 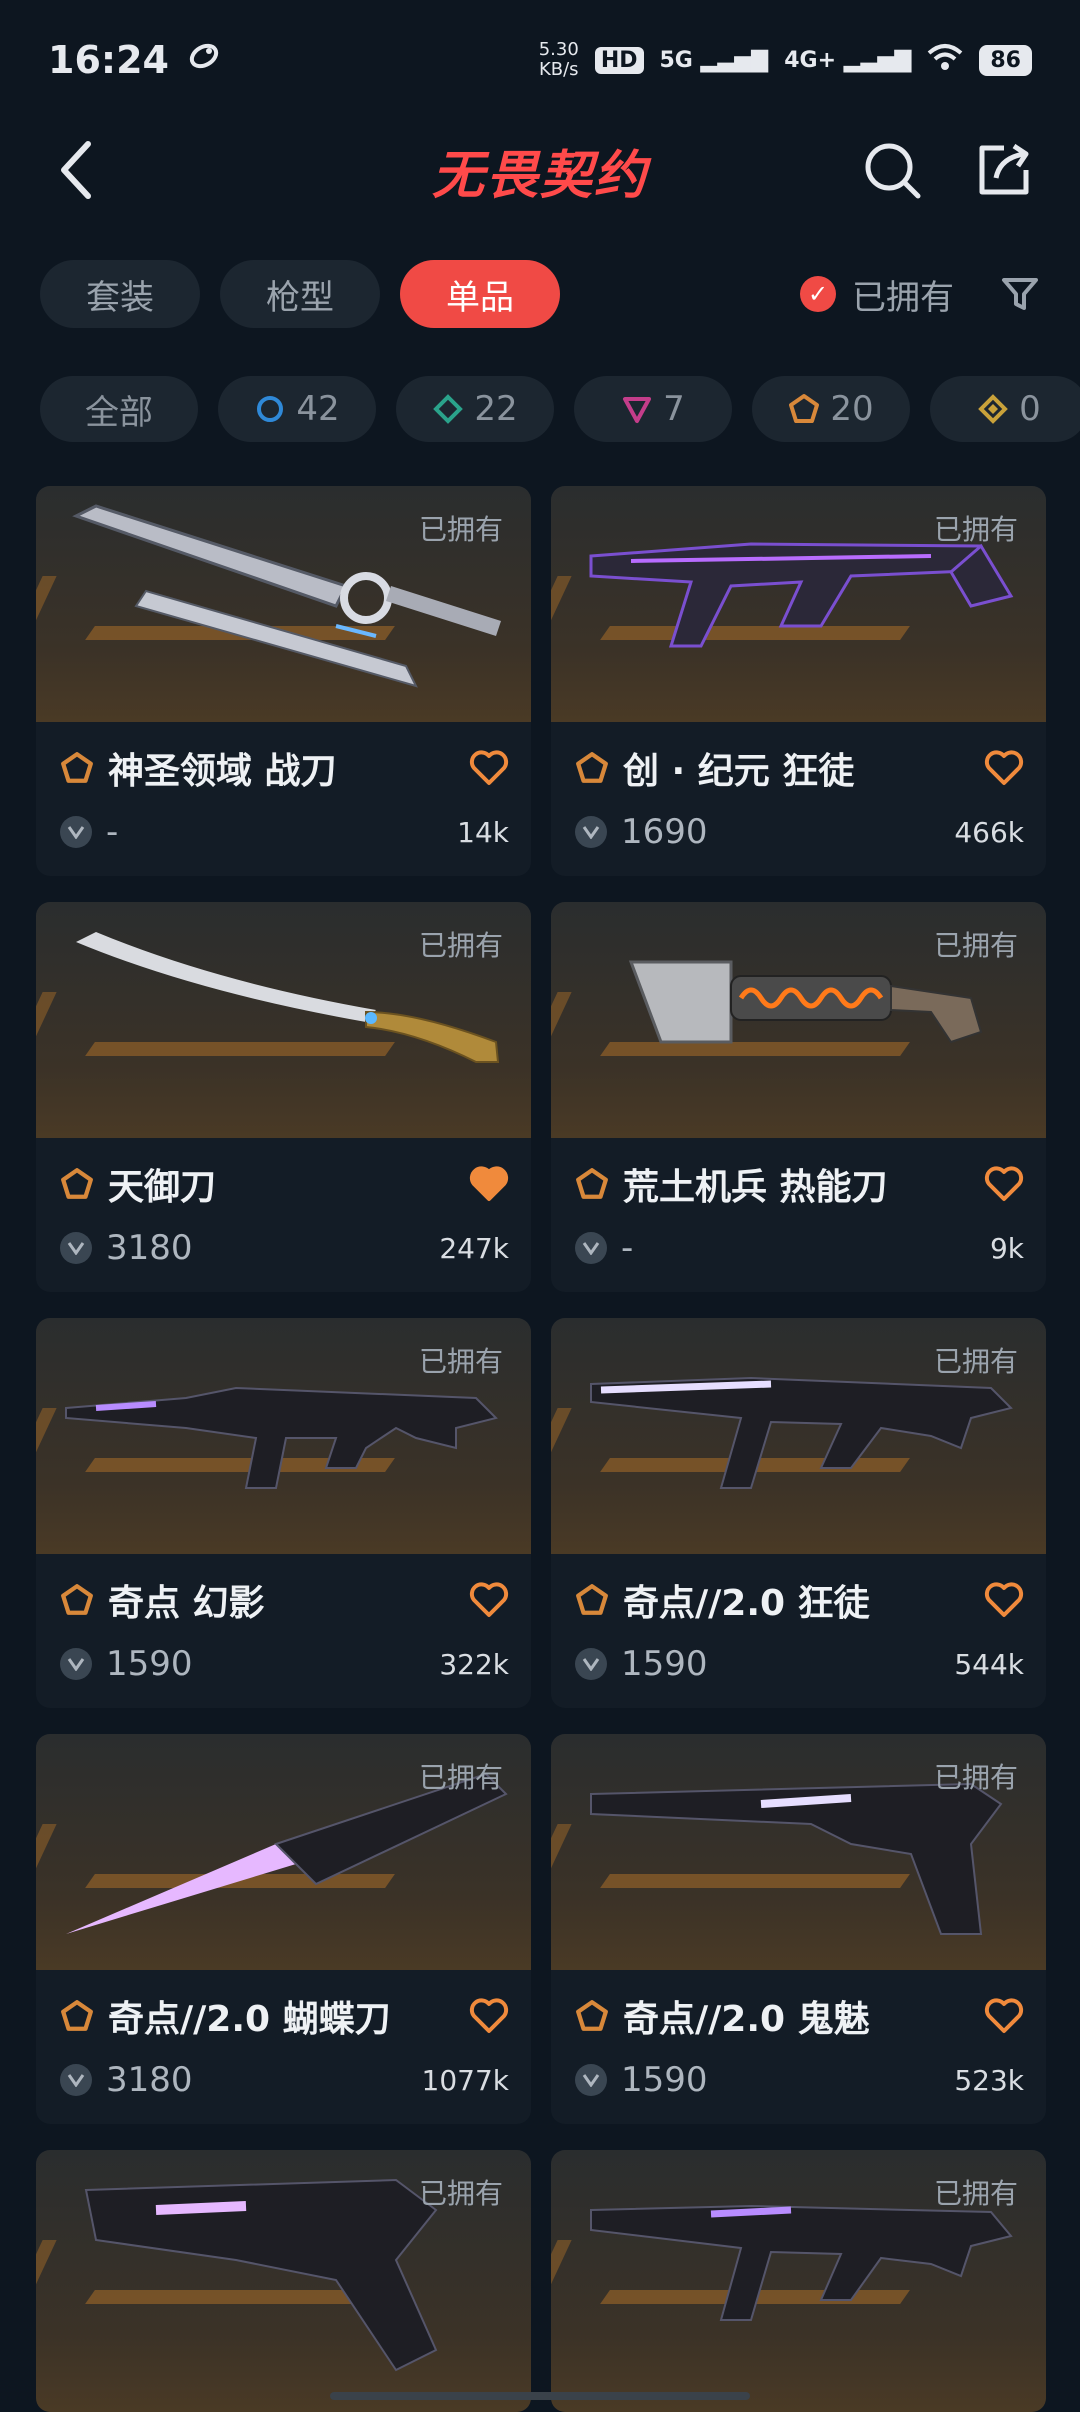 What do you see at coordinates (270, 409) in the screenshot?
I see `select-tier-icon` at bounding box center [270, 409].